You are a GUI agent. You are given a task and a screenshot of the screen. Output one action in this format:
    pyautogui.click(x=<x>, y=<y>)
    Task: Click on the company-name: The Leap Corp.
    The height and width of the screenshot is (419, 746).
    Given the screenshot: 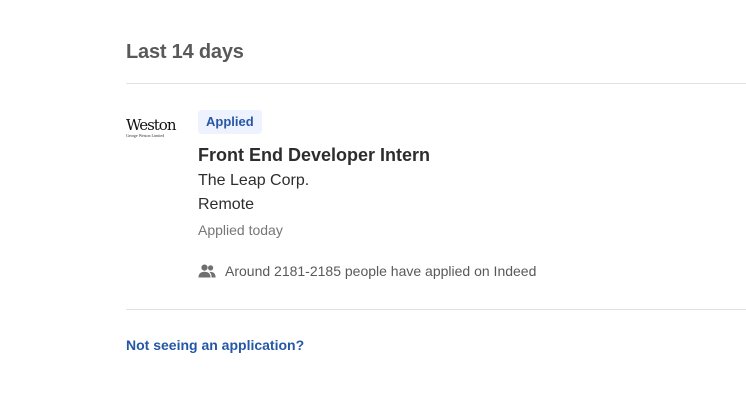 What is the action you would take?
    pyautogui.click(x=254, y=180)
    